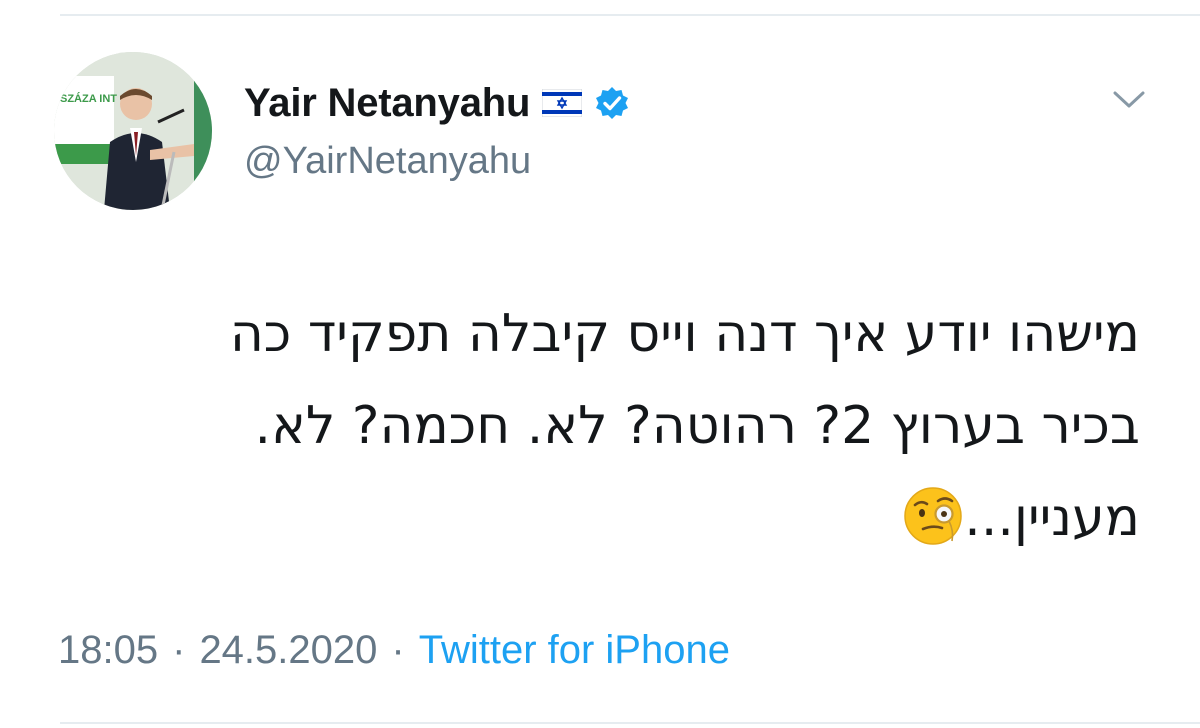 The height and width of the screenshot is (728, 1200). Describe the element at coordinates (108, 650) in the screenshot. I see `tweet-time: 18:05` at that location.